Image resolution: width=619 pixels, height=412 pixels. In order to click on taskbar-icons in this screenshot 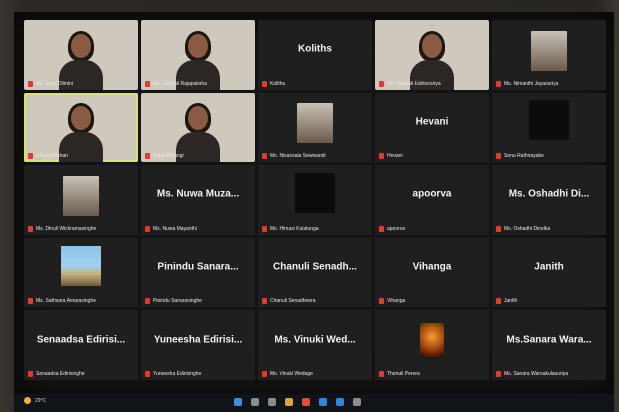, I will do `click(297, 402)`.